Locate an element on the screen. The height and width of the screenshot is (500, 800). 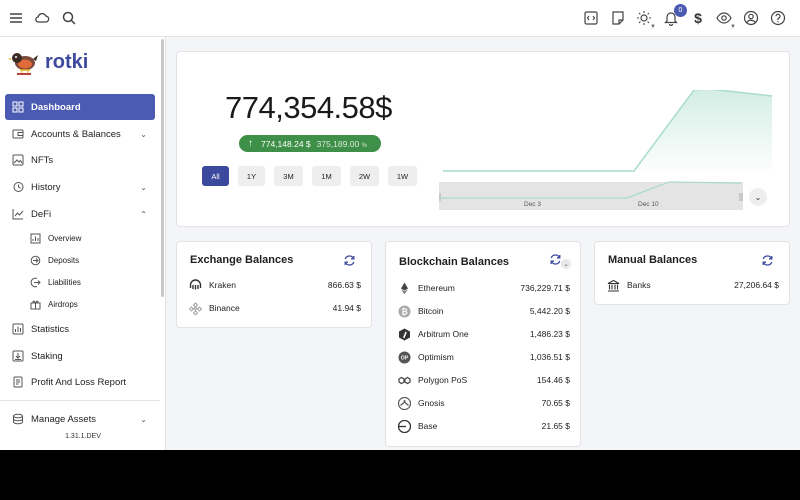
currency-icon: $ is located at coordinates (698, 18).